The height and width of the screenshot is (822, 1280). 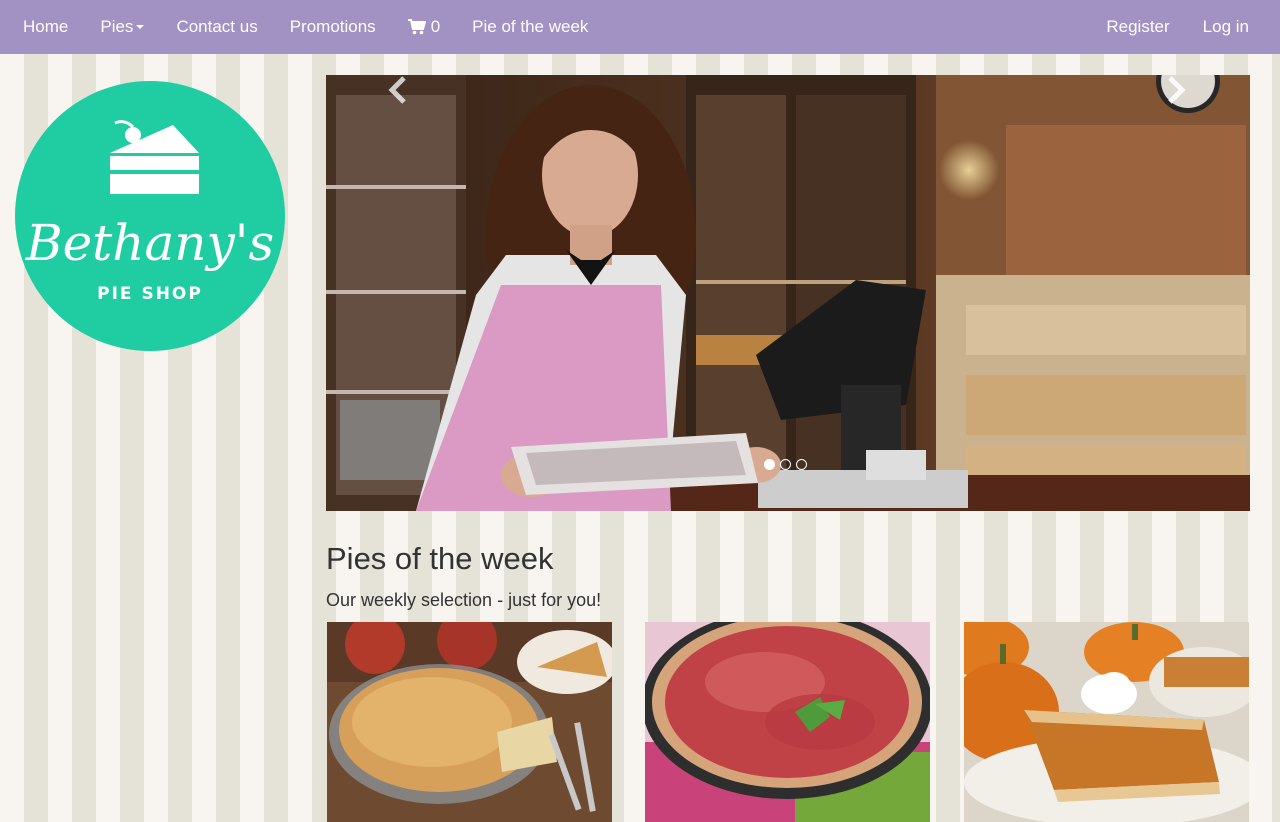 I want to click on pie-card-apple, so click(x=469, y=722).